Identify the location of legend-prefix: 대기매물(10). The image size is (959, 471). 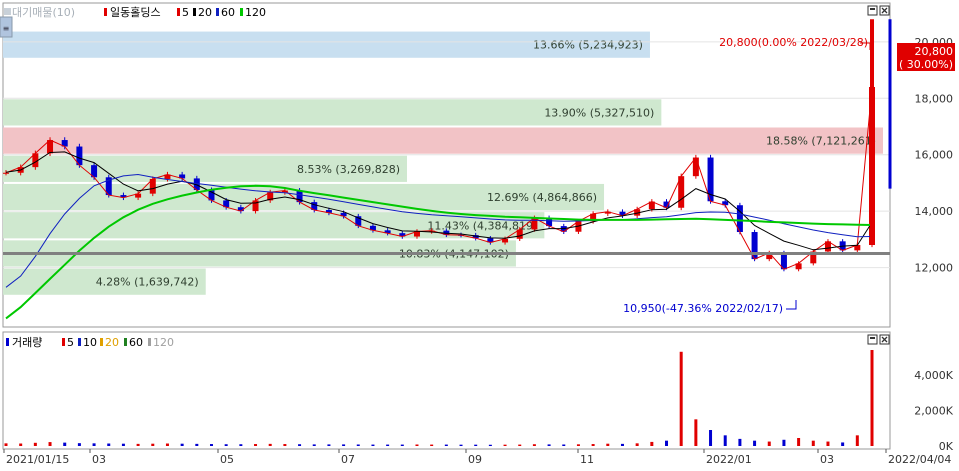
(43, 12).